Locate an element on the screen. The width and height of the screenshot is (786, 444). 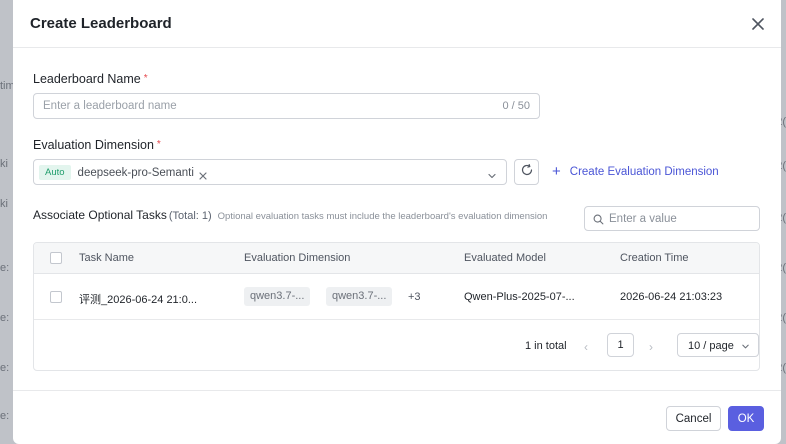
selected-dimension-tag: Auto deepseek-pro-Semanti is located at coordinates (123, 172).